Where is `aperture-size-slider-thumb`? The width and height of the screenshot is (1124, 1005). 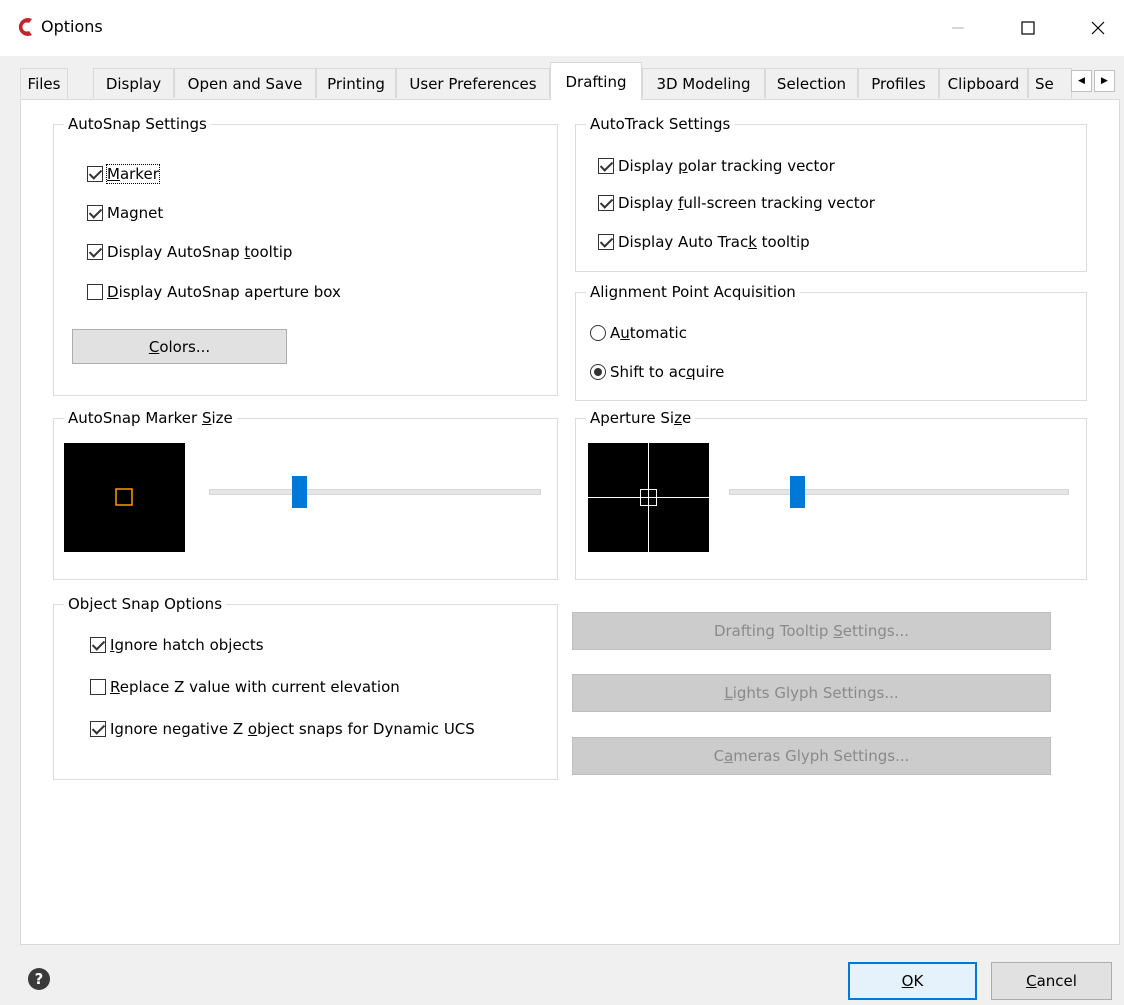 aperture-size-slider-thumb is located at coordinates (797, 492).